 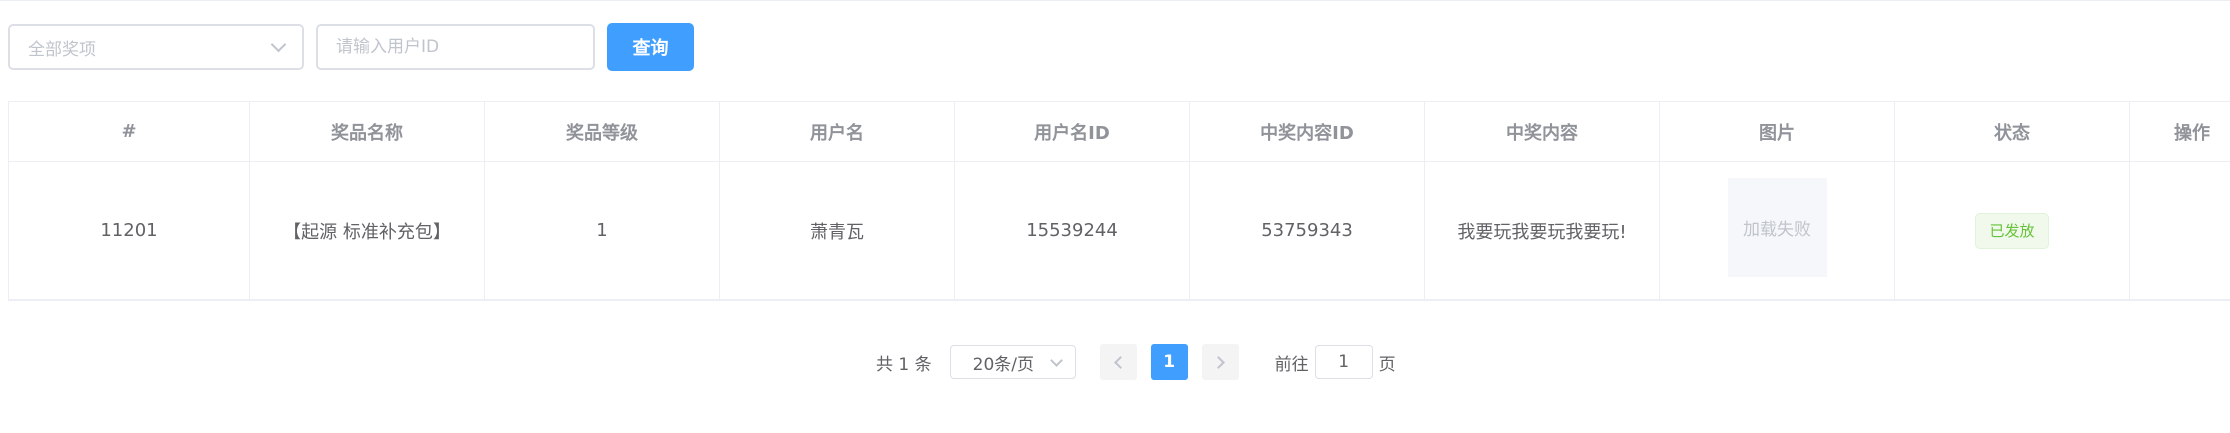 I want to click on query-button: 查询, so click(x=650, y=47).